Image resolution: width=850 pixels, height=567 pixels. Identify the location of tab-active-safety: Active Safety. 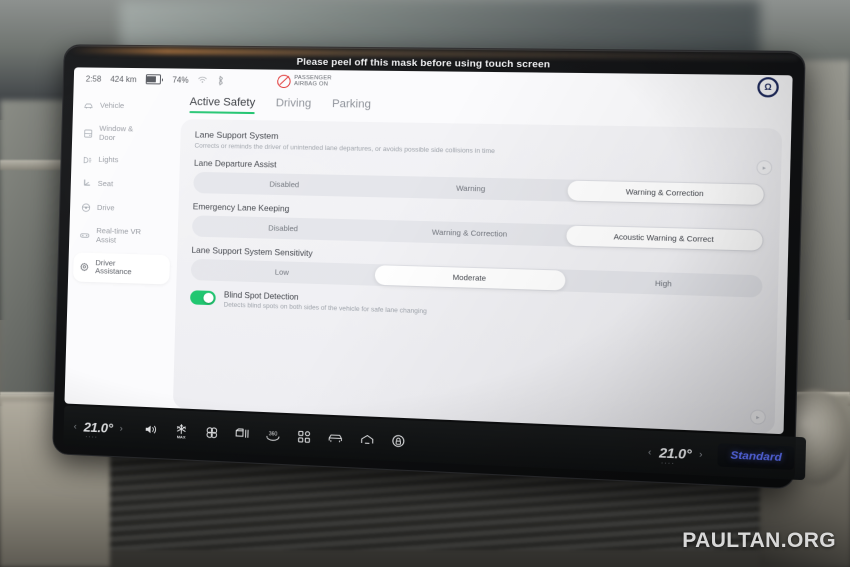
(222, 105).